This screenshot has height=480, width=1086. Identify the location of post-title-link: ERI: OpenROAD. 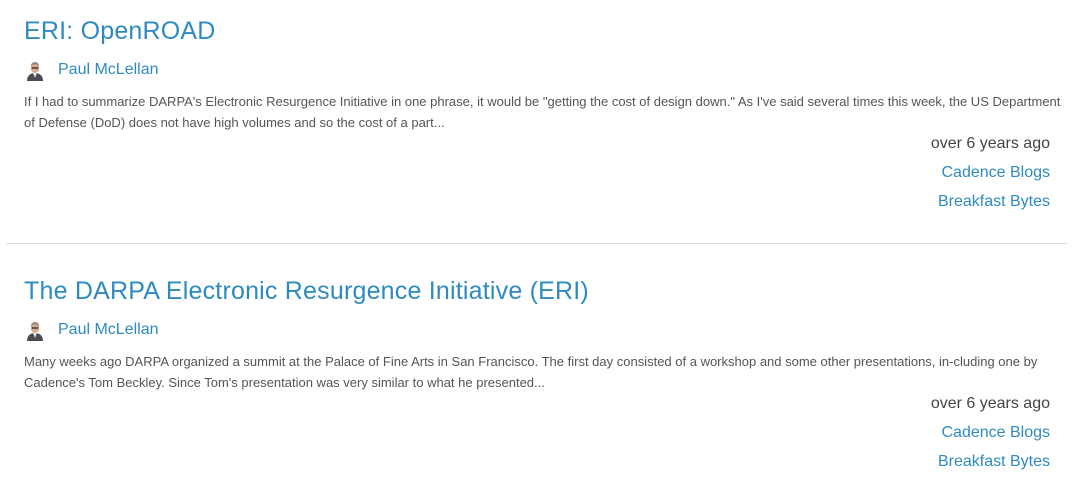
(120, 31).